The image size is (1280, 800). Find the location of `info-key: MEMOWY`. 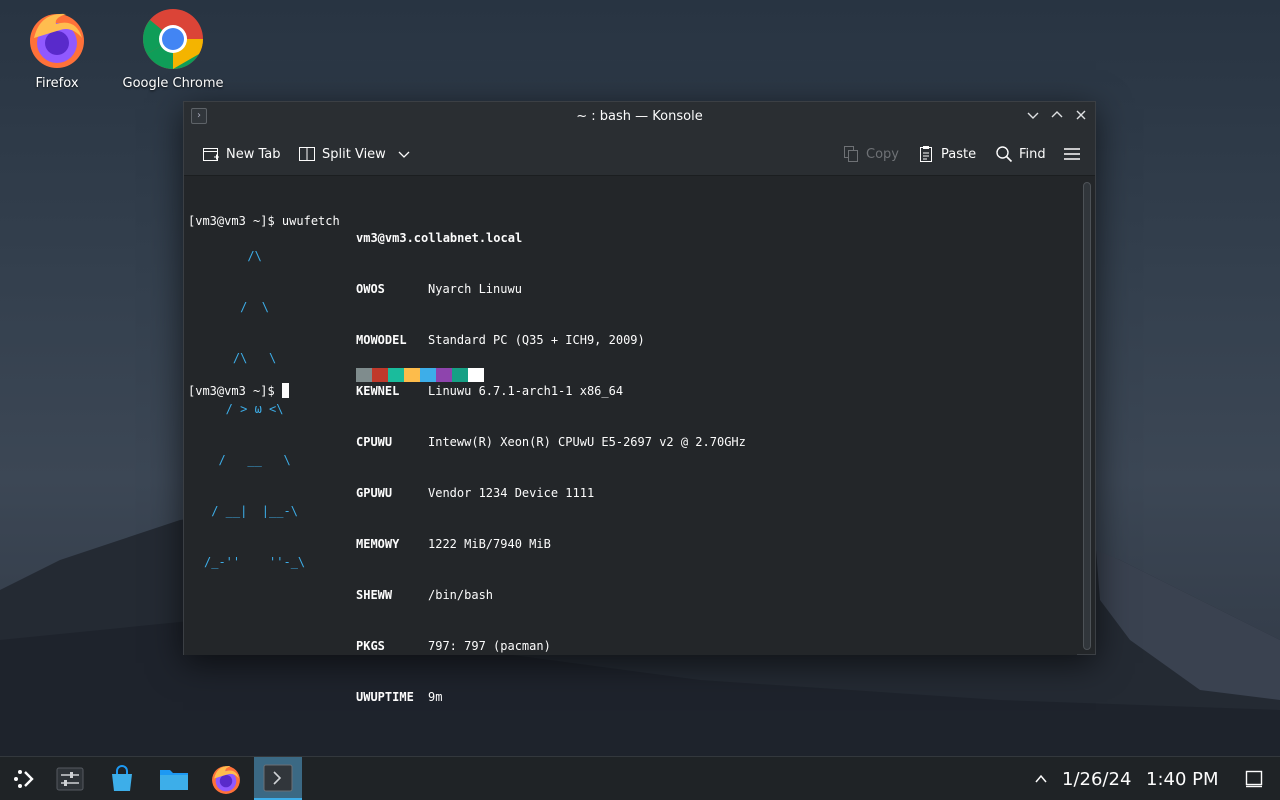

info-key: MEMOWY is located at coordinates (378, 544).